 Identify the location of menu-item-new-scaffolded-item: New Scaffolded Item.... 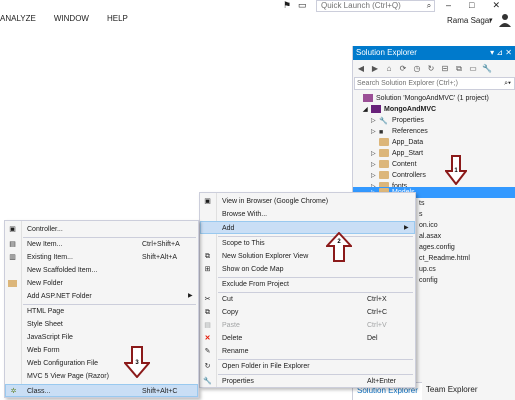
(101, 270).